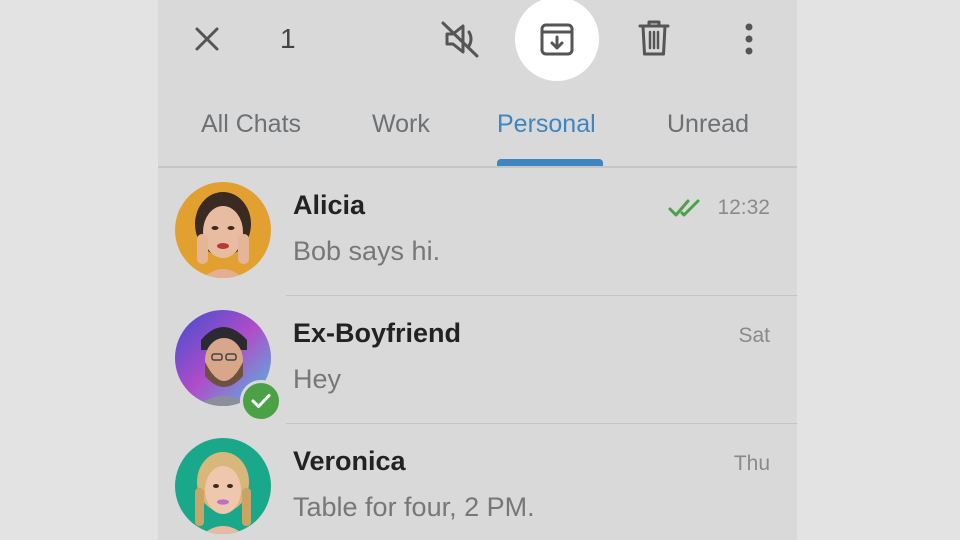  What do you see at coordinates (367, 251) in the screenshot?
I see `chat-last-message: Bob says hi.` at bounding box center [367, 251].